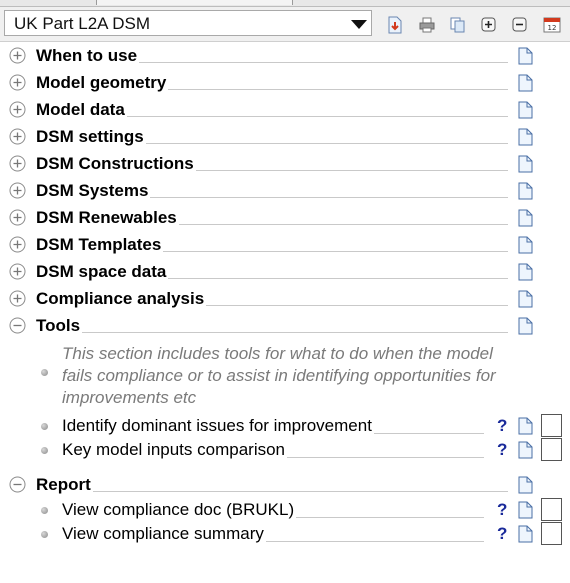 The width and height of the screenshot is (570, 583). What do you see at coordinates (489, 25) in the screenshot?
I see `expand-all-icon` at bounding box center [489, 25].